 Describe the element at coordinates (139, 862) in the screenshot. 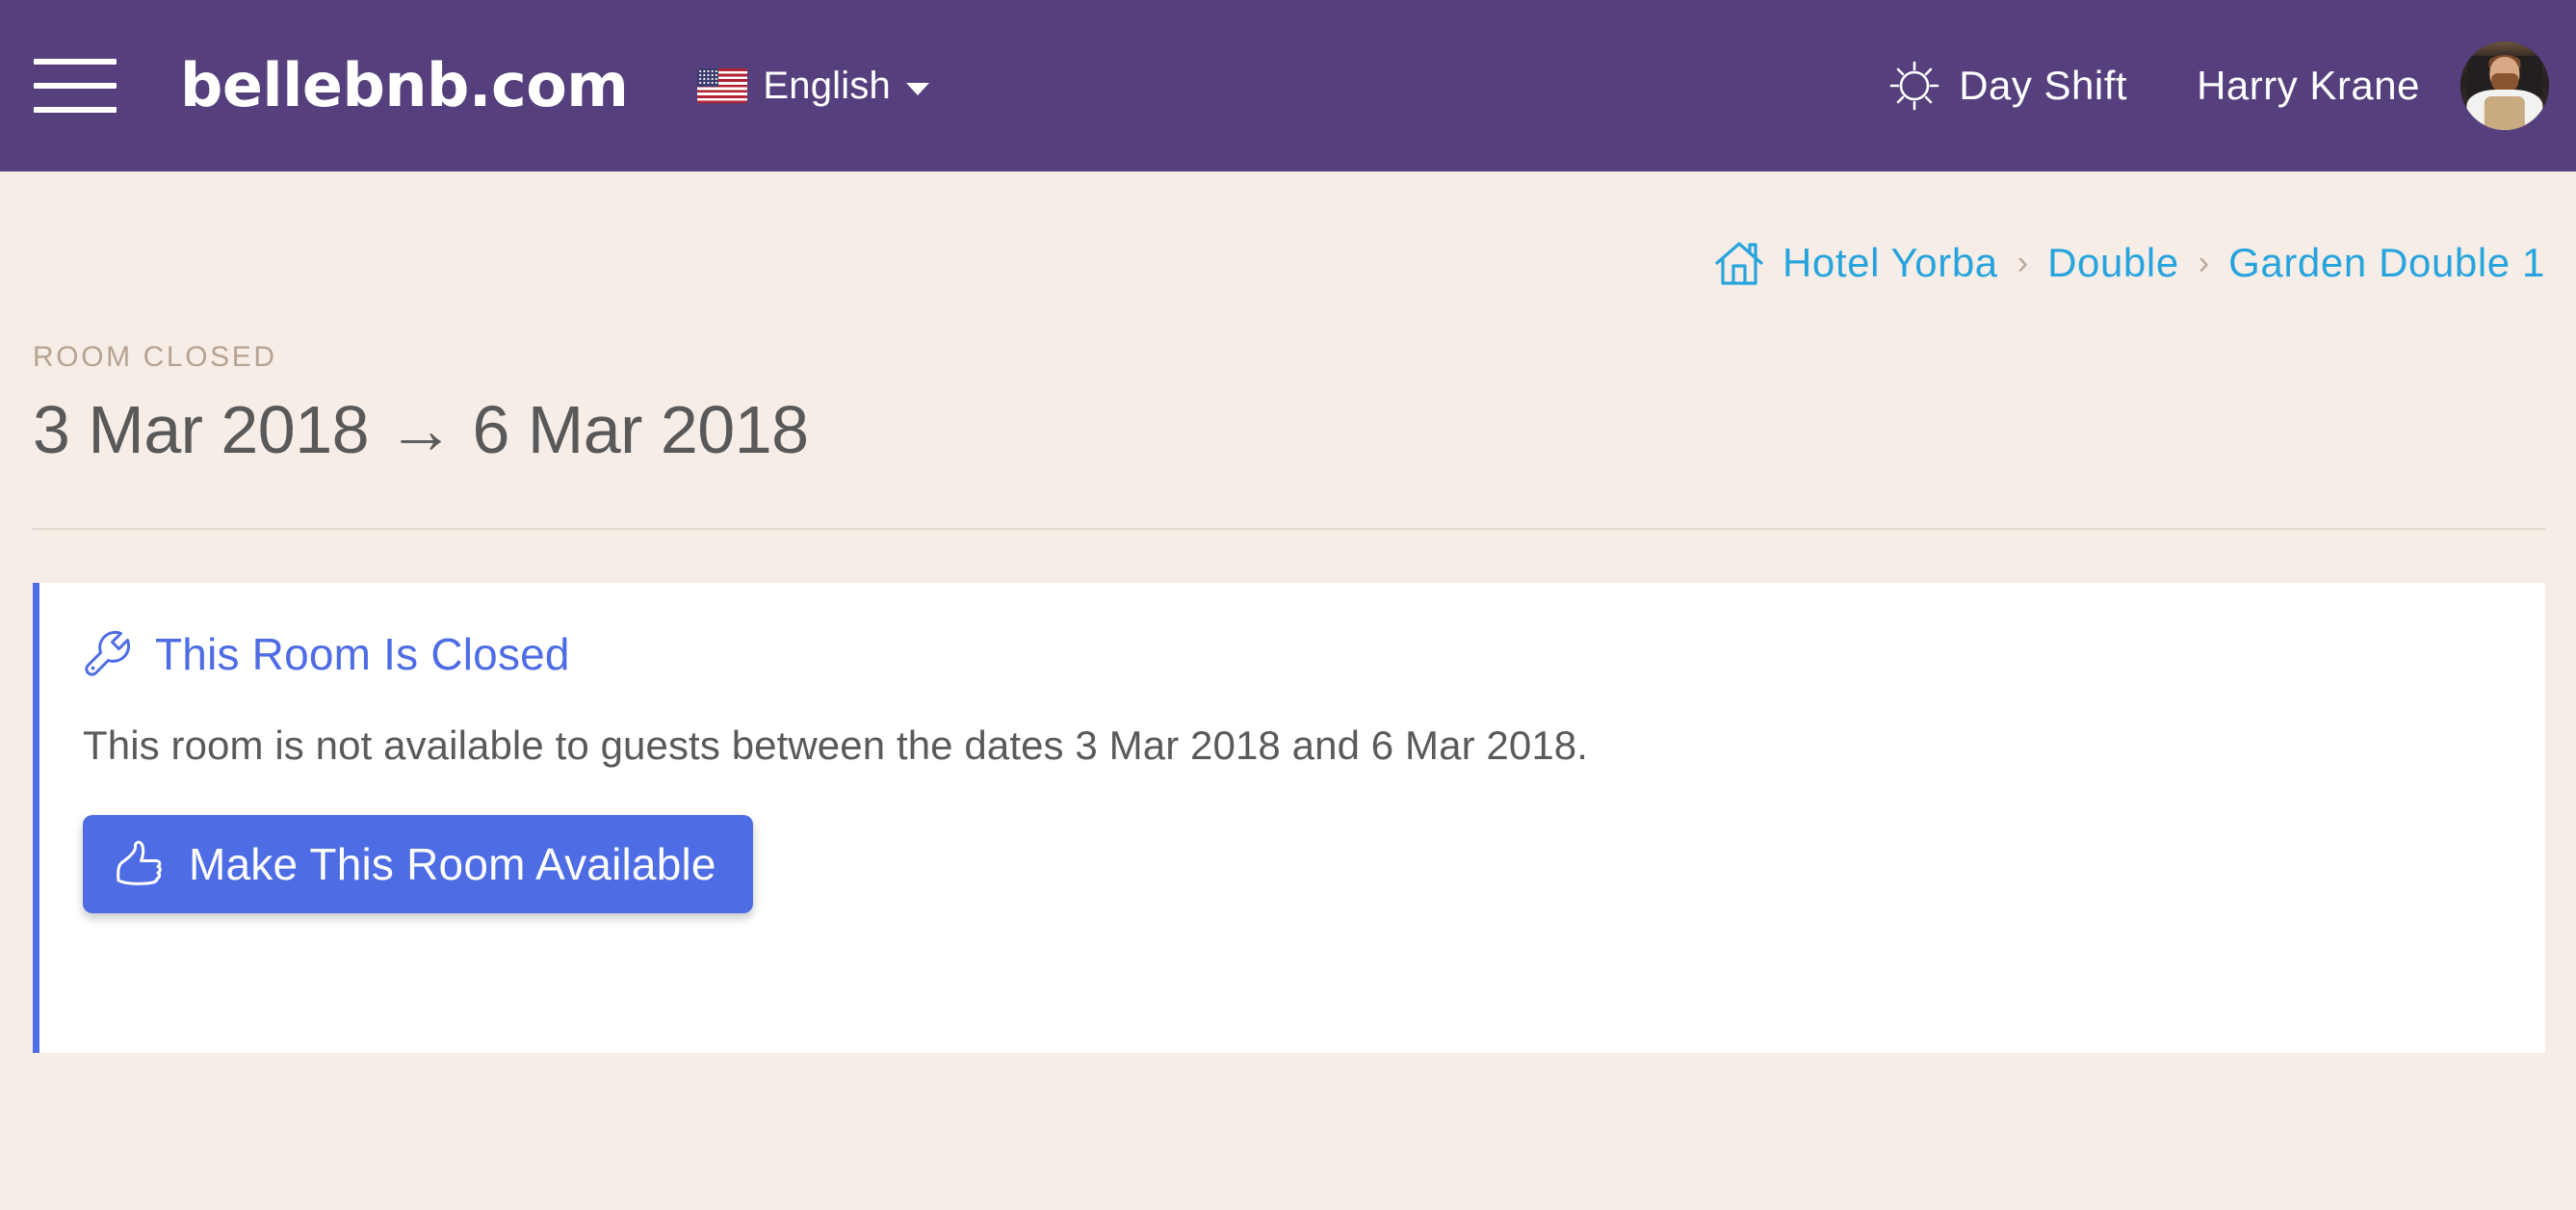

I see `thumbs-up-icon` at that location.